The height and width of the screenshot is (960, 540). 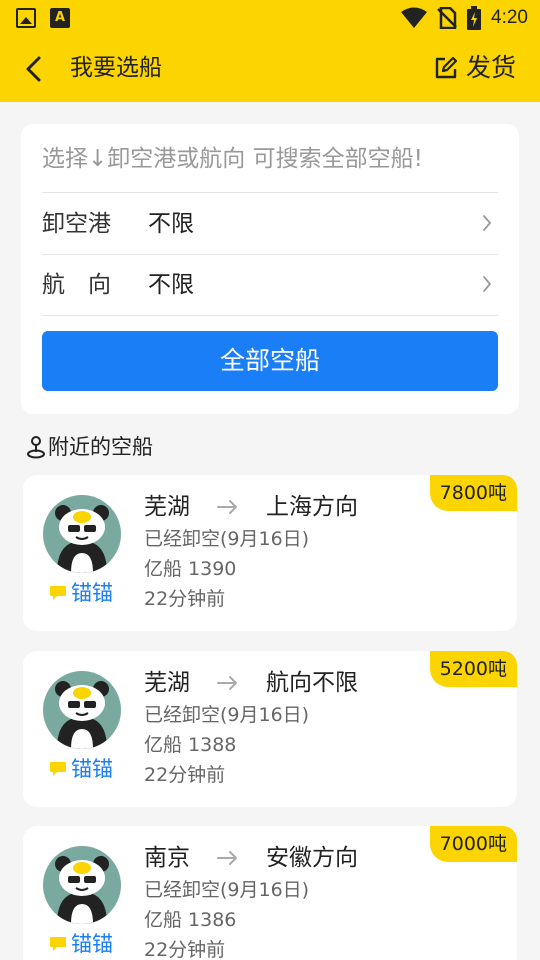 I want to click on deliver-label: 发货, so click(x=490, y=67).